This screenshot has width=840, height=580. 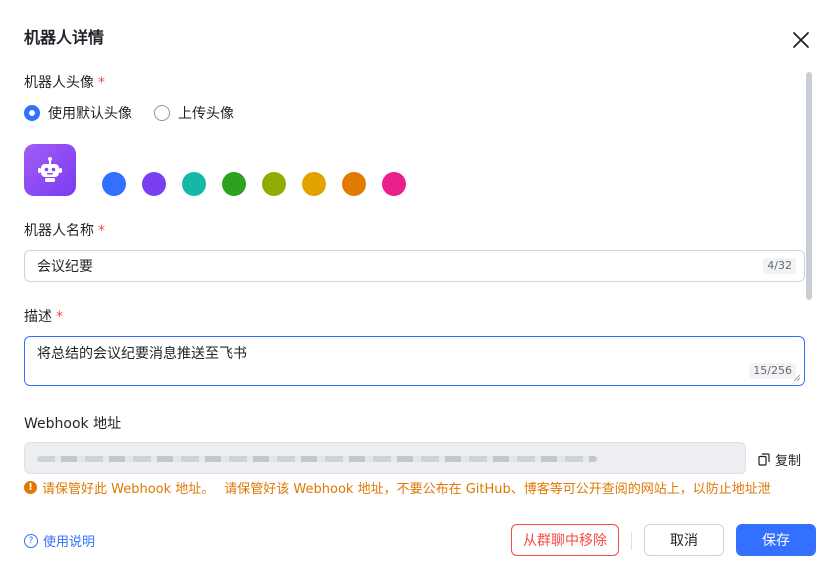 What do you see at coordinates (414, 266) in the screenshot?
I see `robot-name-input: 会议纪要 4/32` at bounding box center [414, 266].